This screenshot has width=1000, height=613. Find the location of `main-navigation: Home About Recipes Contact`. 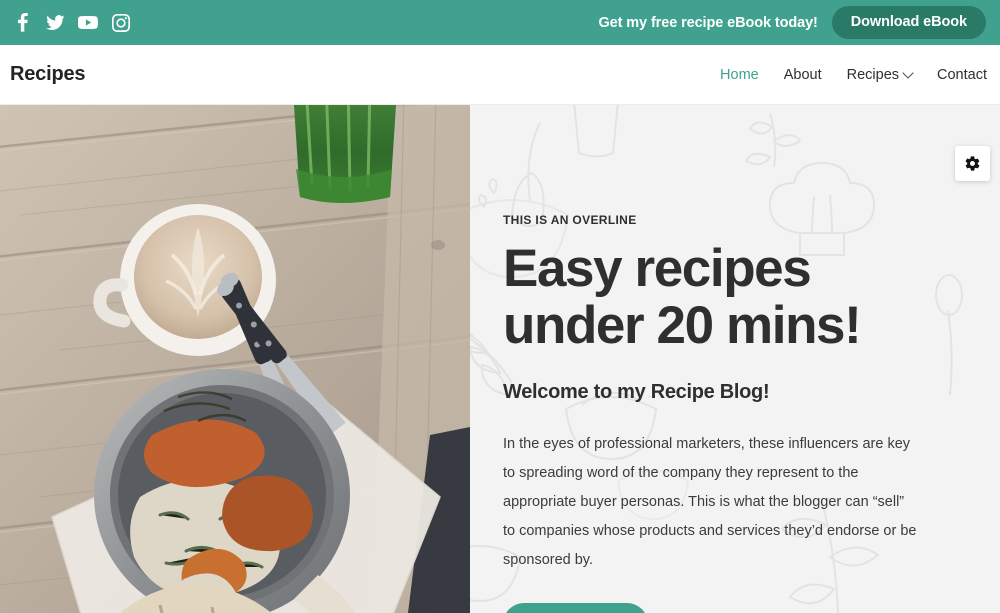

main-navigation: Home About Recipes Contact is located at coordinates (853, 75).